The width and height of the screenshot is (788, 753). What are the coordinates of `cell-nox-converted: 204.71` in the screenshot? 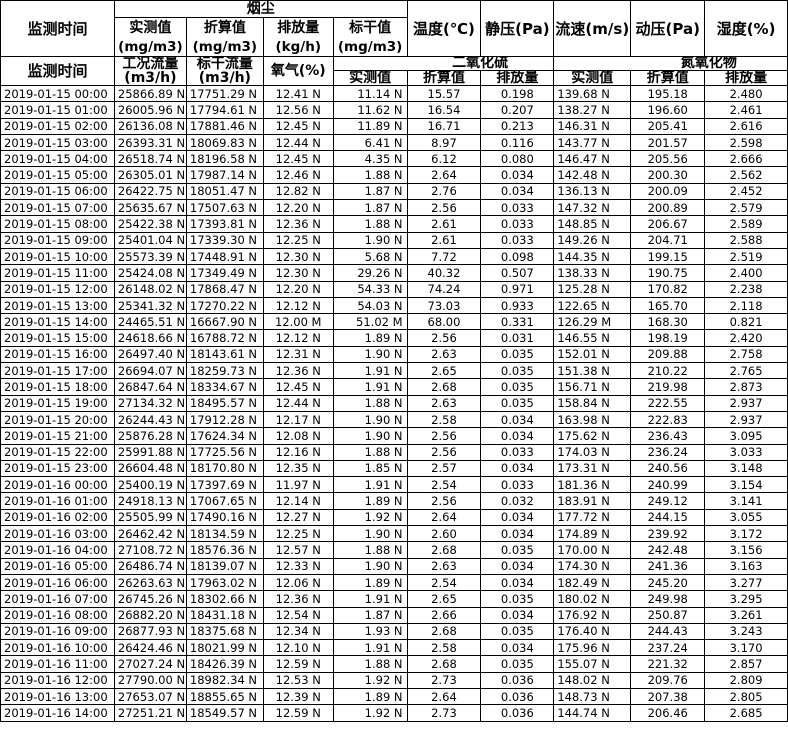 It's located at (668, 240).